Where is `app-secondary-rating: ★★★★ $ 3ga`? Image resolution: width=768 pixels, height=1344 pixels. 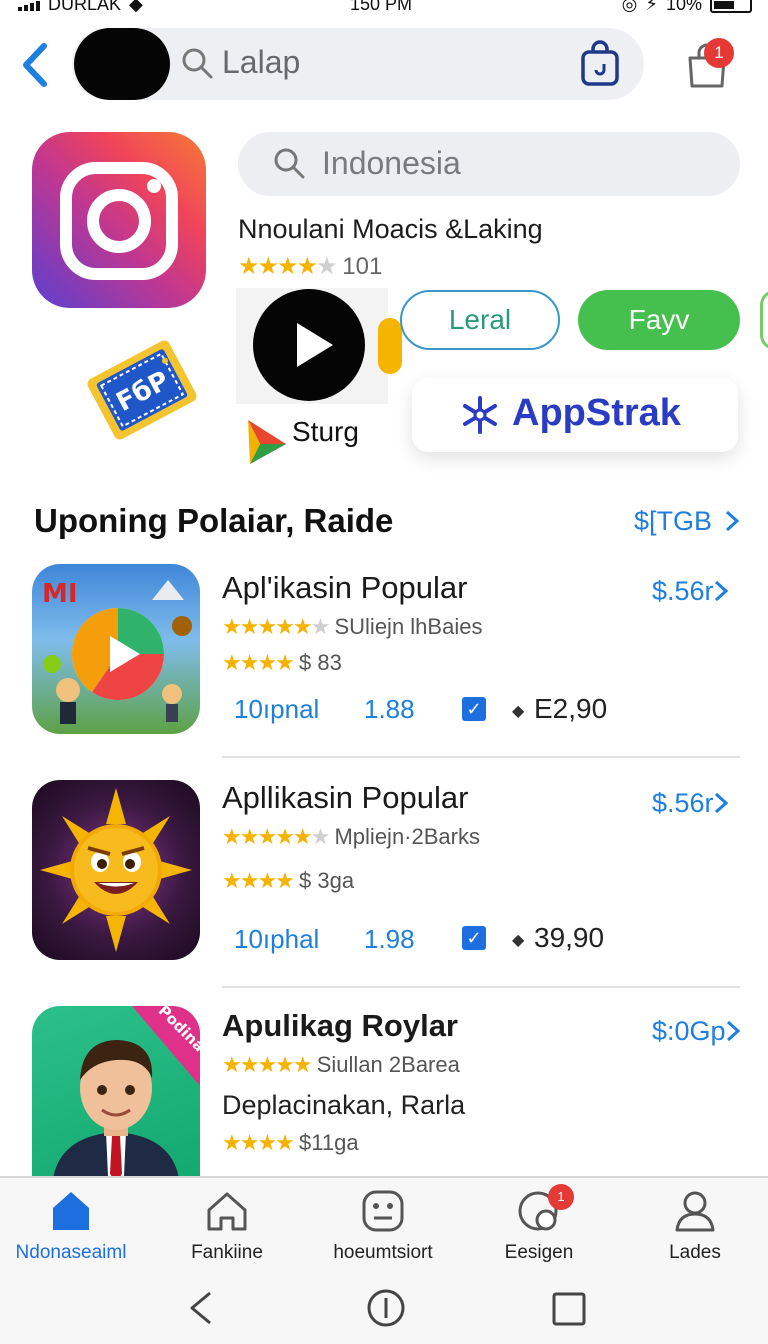 app-secondary-rating: ★★★★ $ 3ga is located at coordinates (288, 881).